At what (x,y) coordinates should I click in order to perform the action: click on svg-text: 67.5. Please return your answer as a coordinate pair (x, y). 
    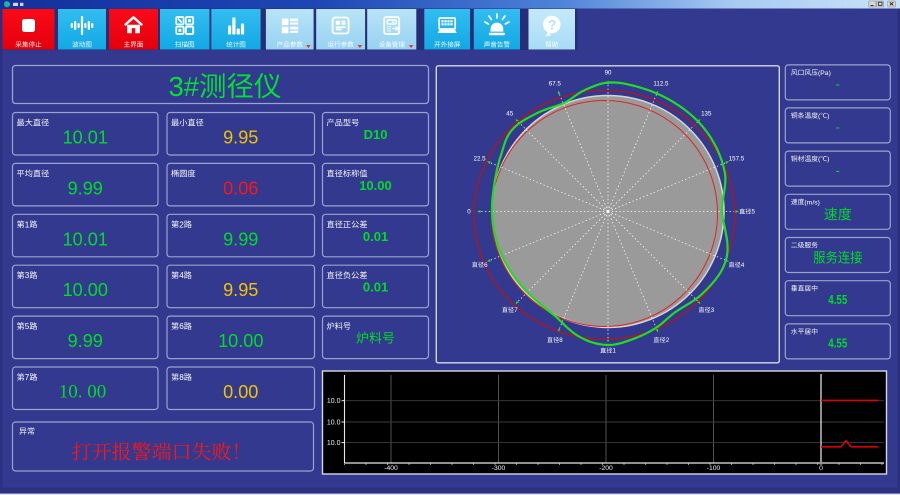
    Looking at the image, I should click on (555, 83).